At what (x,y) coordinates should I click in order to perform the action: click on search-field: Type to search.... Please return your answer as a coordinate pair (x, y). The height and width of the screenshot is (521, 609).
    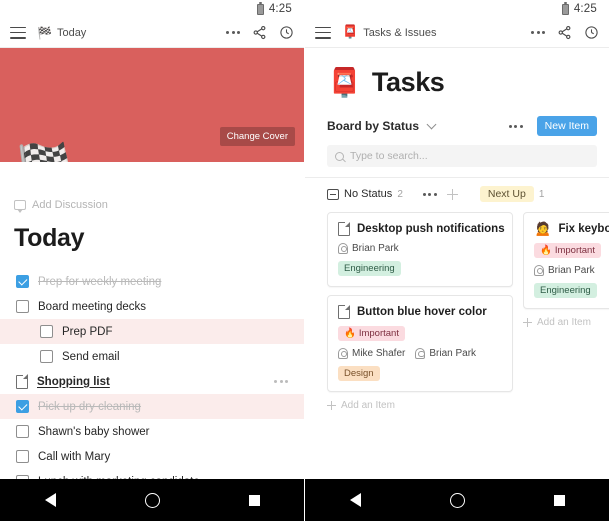
    Looking at the image, I should click on (462, 156).